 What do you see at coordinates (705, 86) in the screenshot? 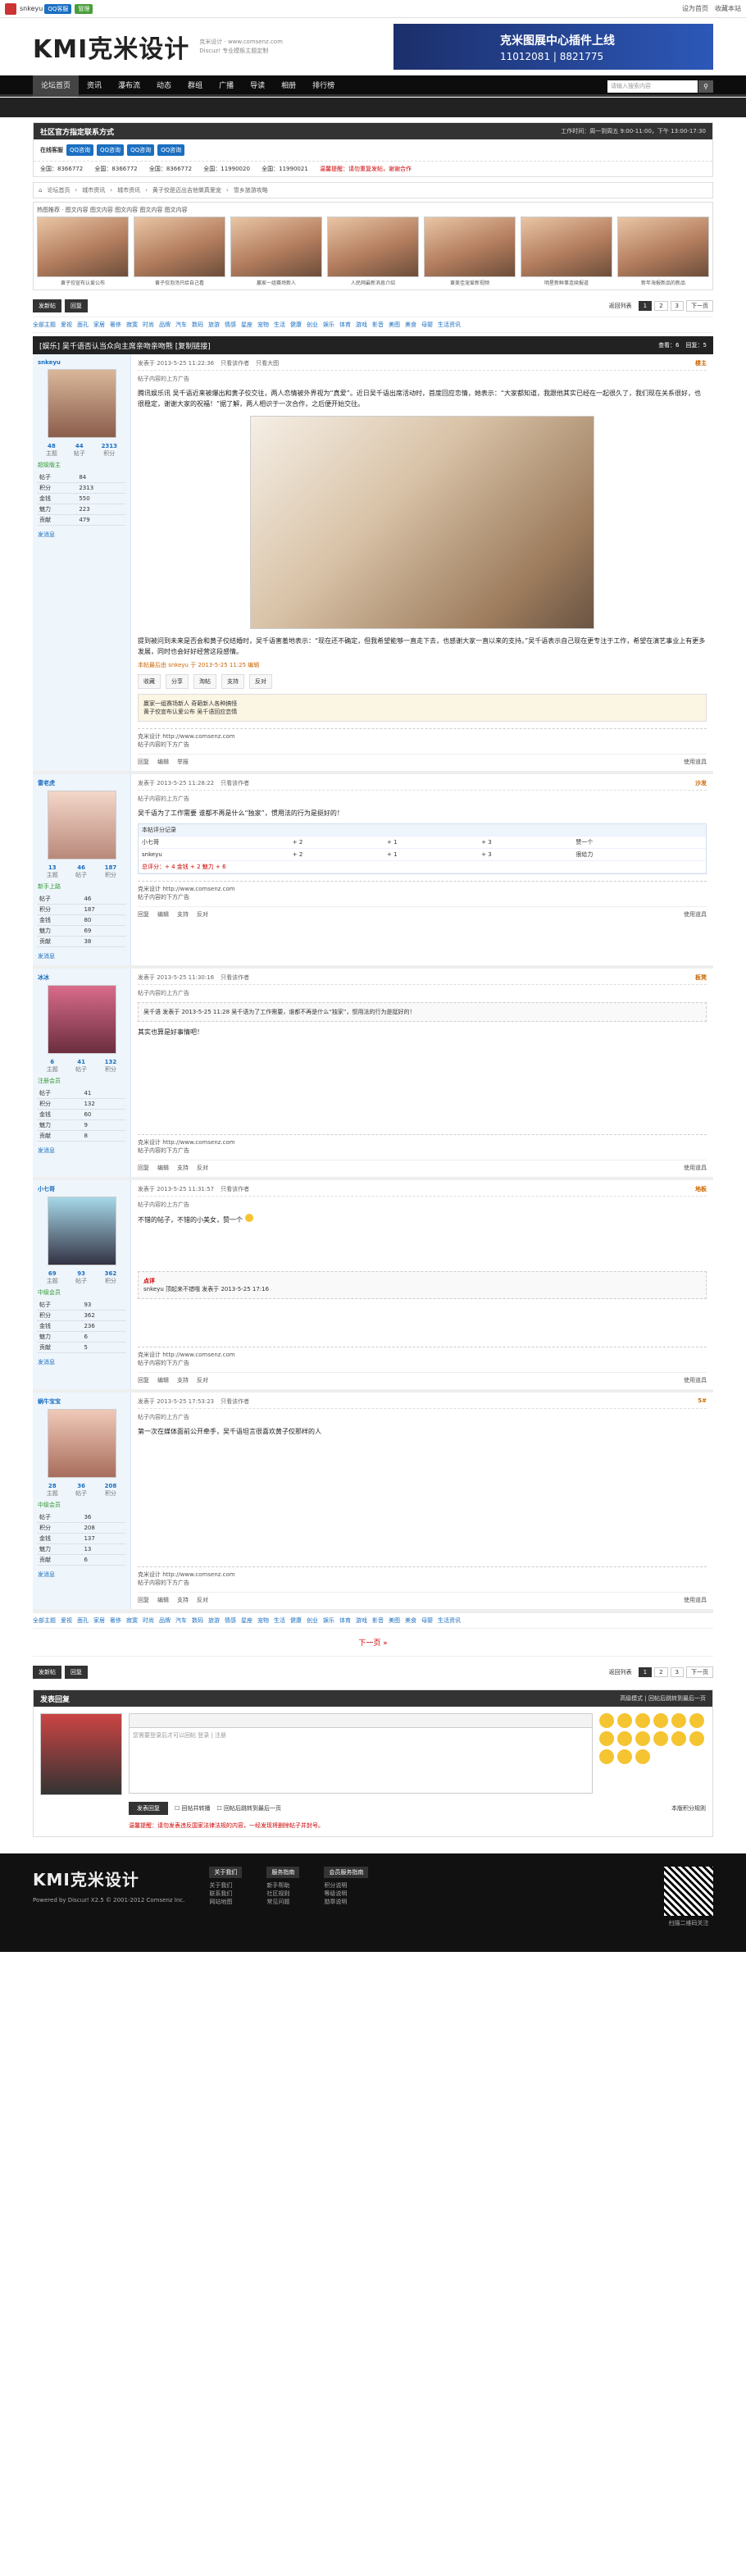
I see `search-icon: ⚲` at bounding box center [705, 86].